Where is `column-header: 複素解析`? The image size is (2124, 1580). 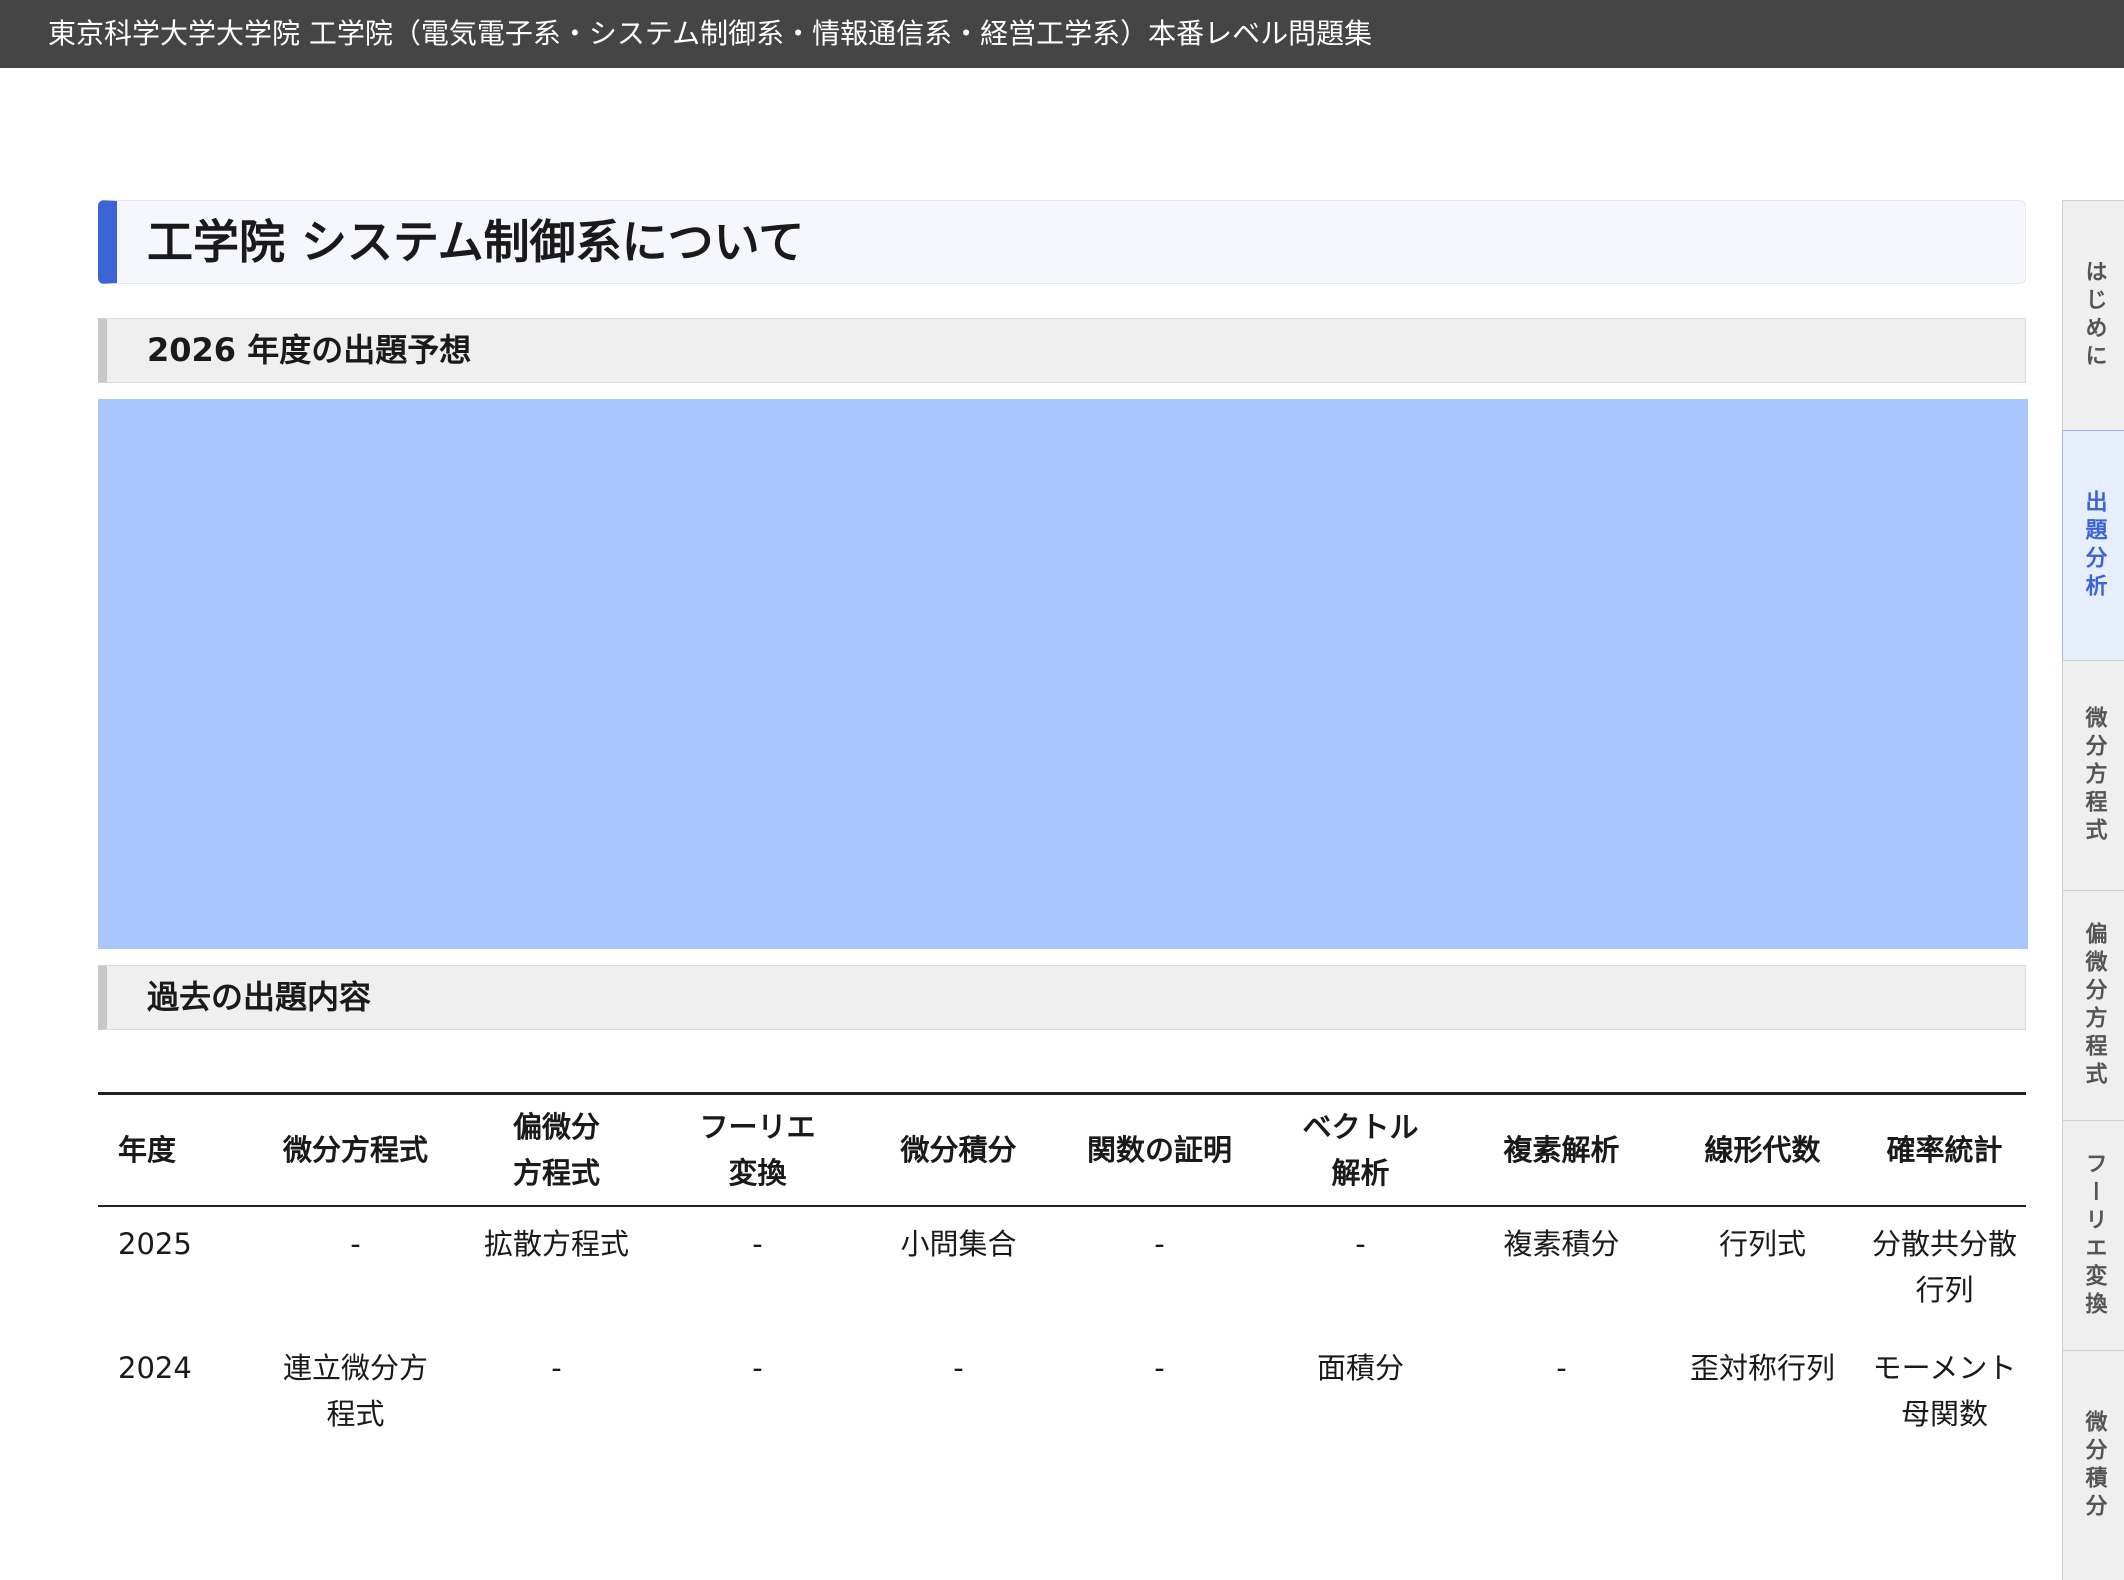 column-header: 複素解析 is located at coordinates (1561, 1149).